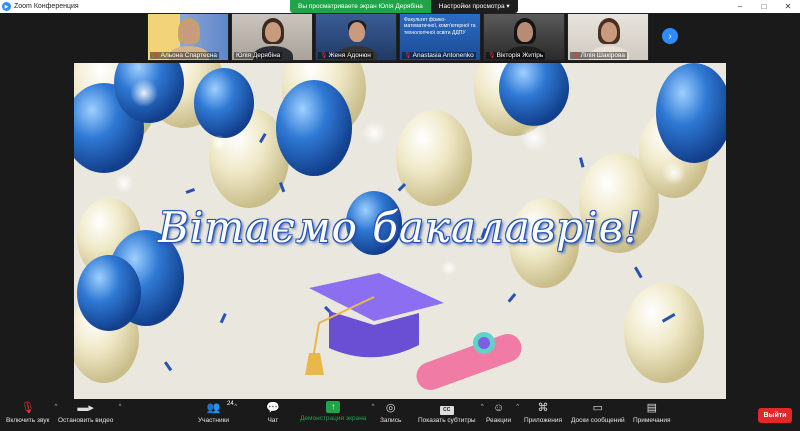 The image size is (800, 431). Describe the element at coordinates (543, 420) in the screenshot. I see `apps-label: Приложения` at that location.